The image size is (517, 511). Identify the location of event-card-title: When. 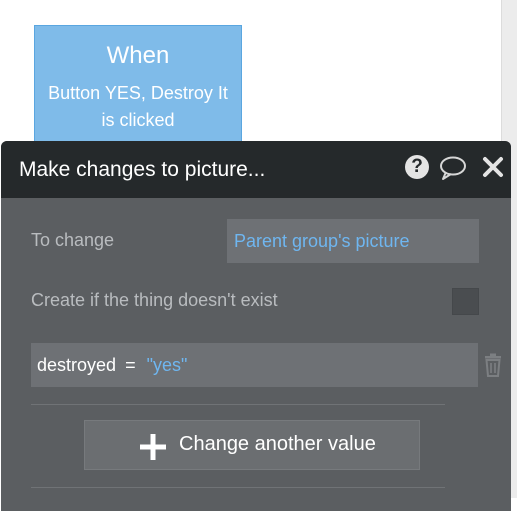
(138, 55).